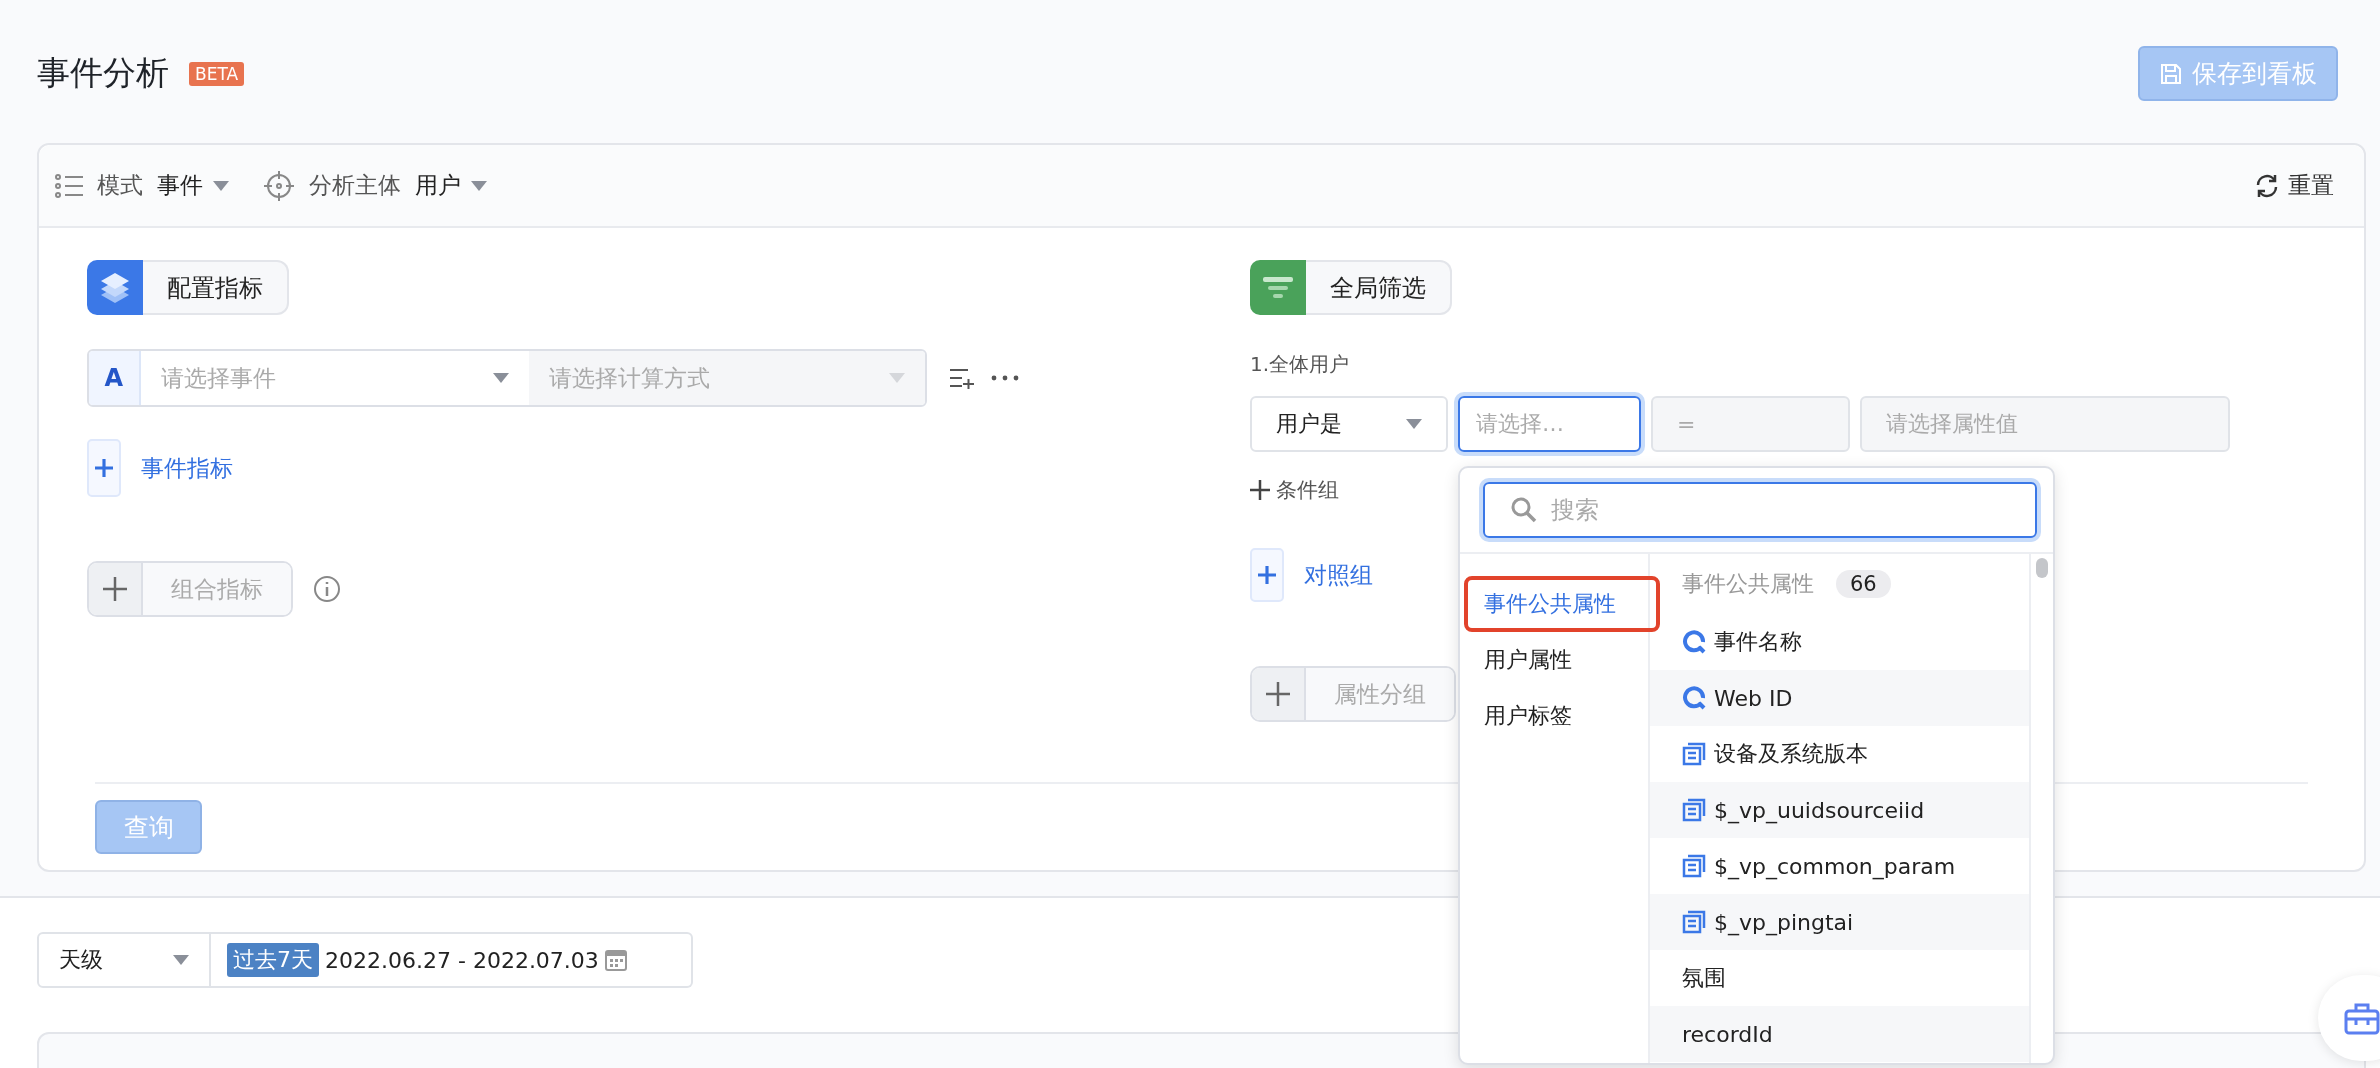 The width and height of the screenshot is (2380, 1068). What do you see at coordinates (1748, 584) in the screenshot?
I see `list-header: 事件公共属性` at bounding box center [1748, 584].